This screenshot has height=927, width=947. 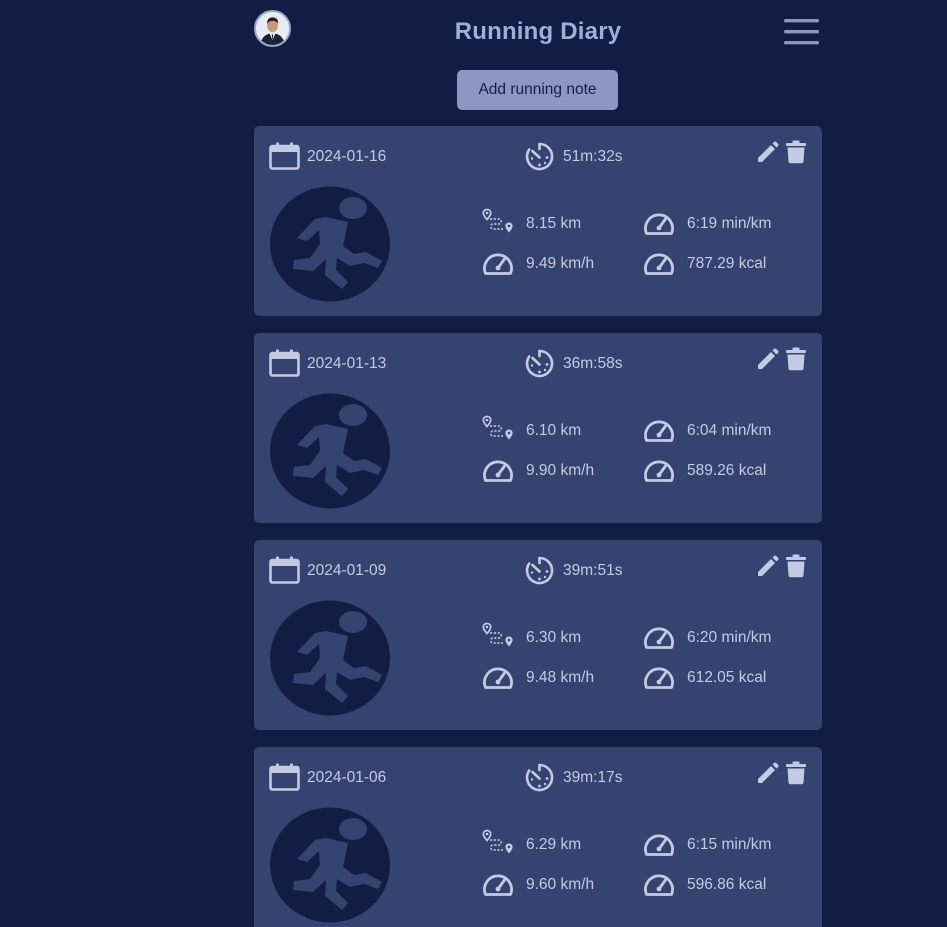 I want to click on run-distance: 6.29 km, so click(x=554, y=844).